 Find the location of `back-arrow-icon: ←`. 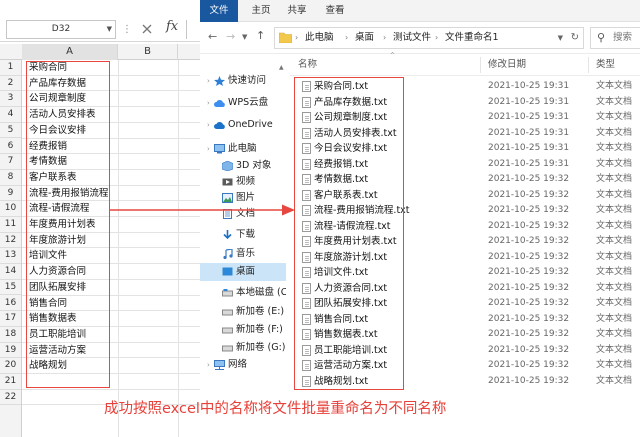

back-arrow-icon: ← is located at coordinates (212, 36).